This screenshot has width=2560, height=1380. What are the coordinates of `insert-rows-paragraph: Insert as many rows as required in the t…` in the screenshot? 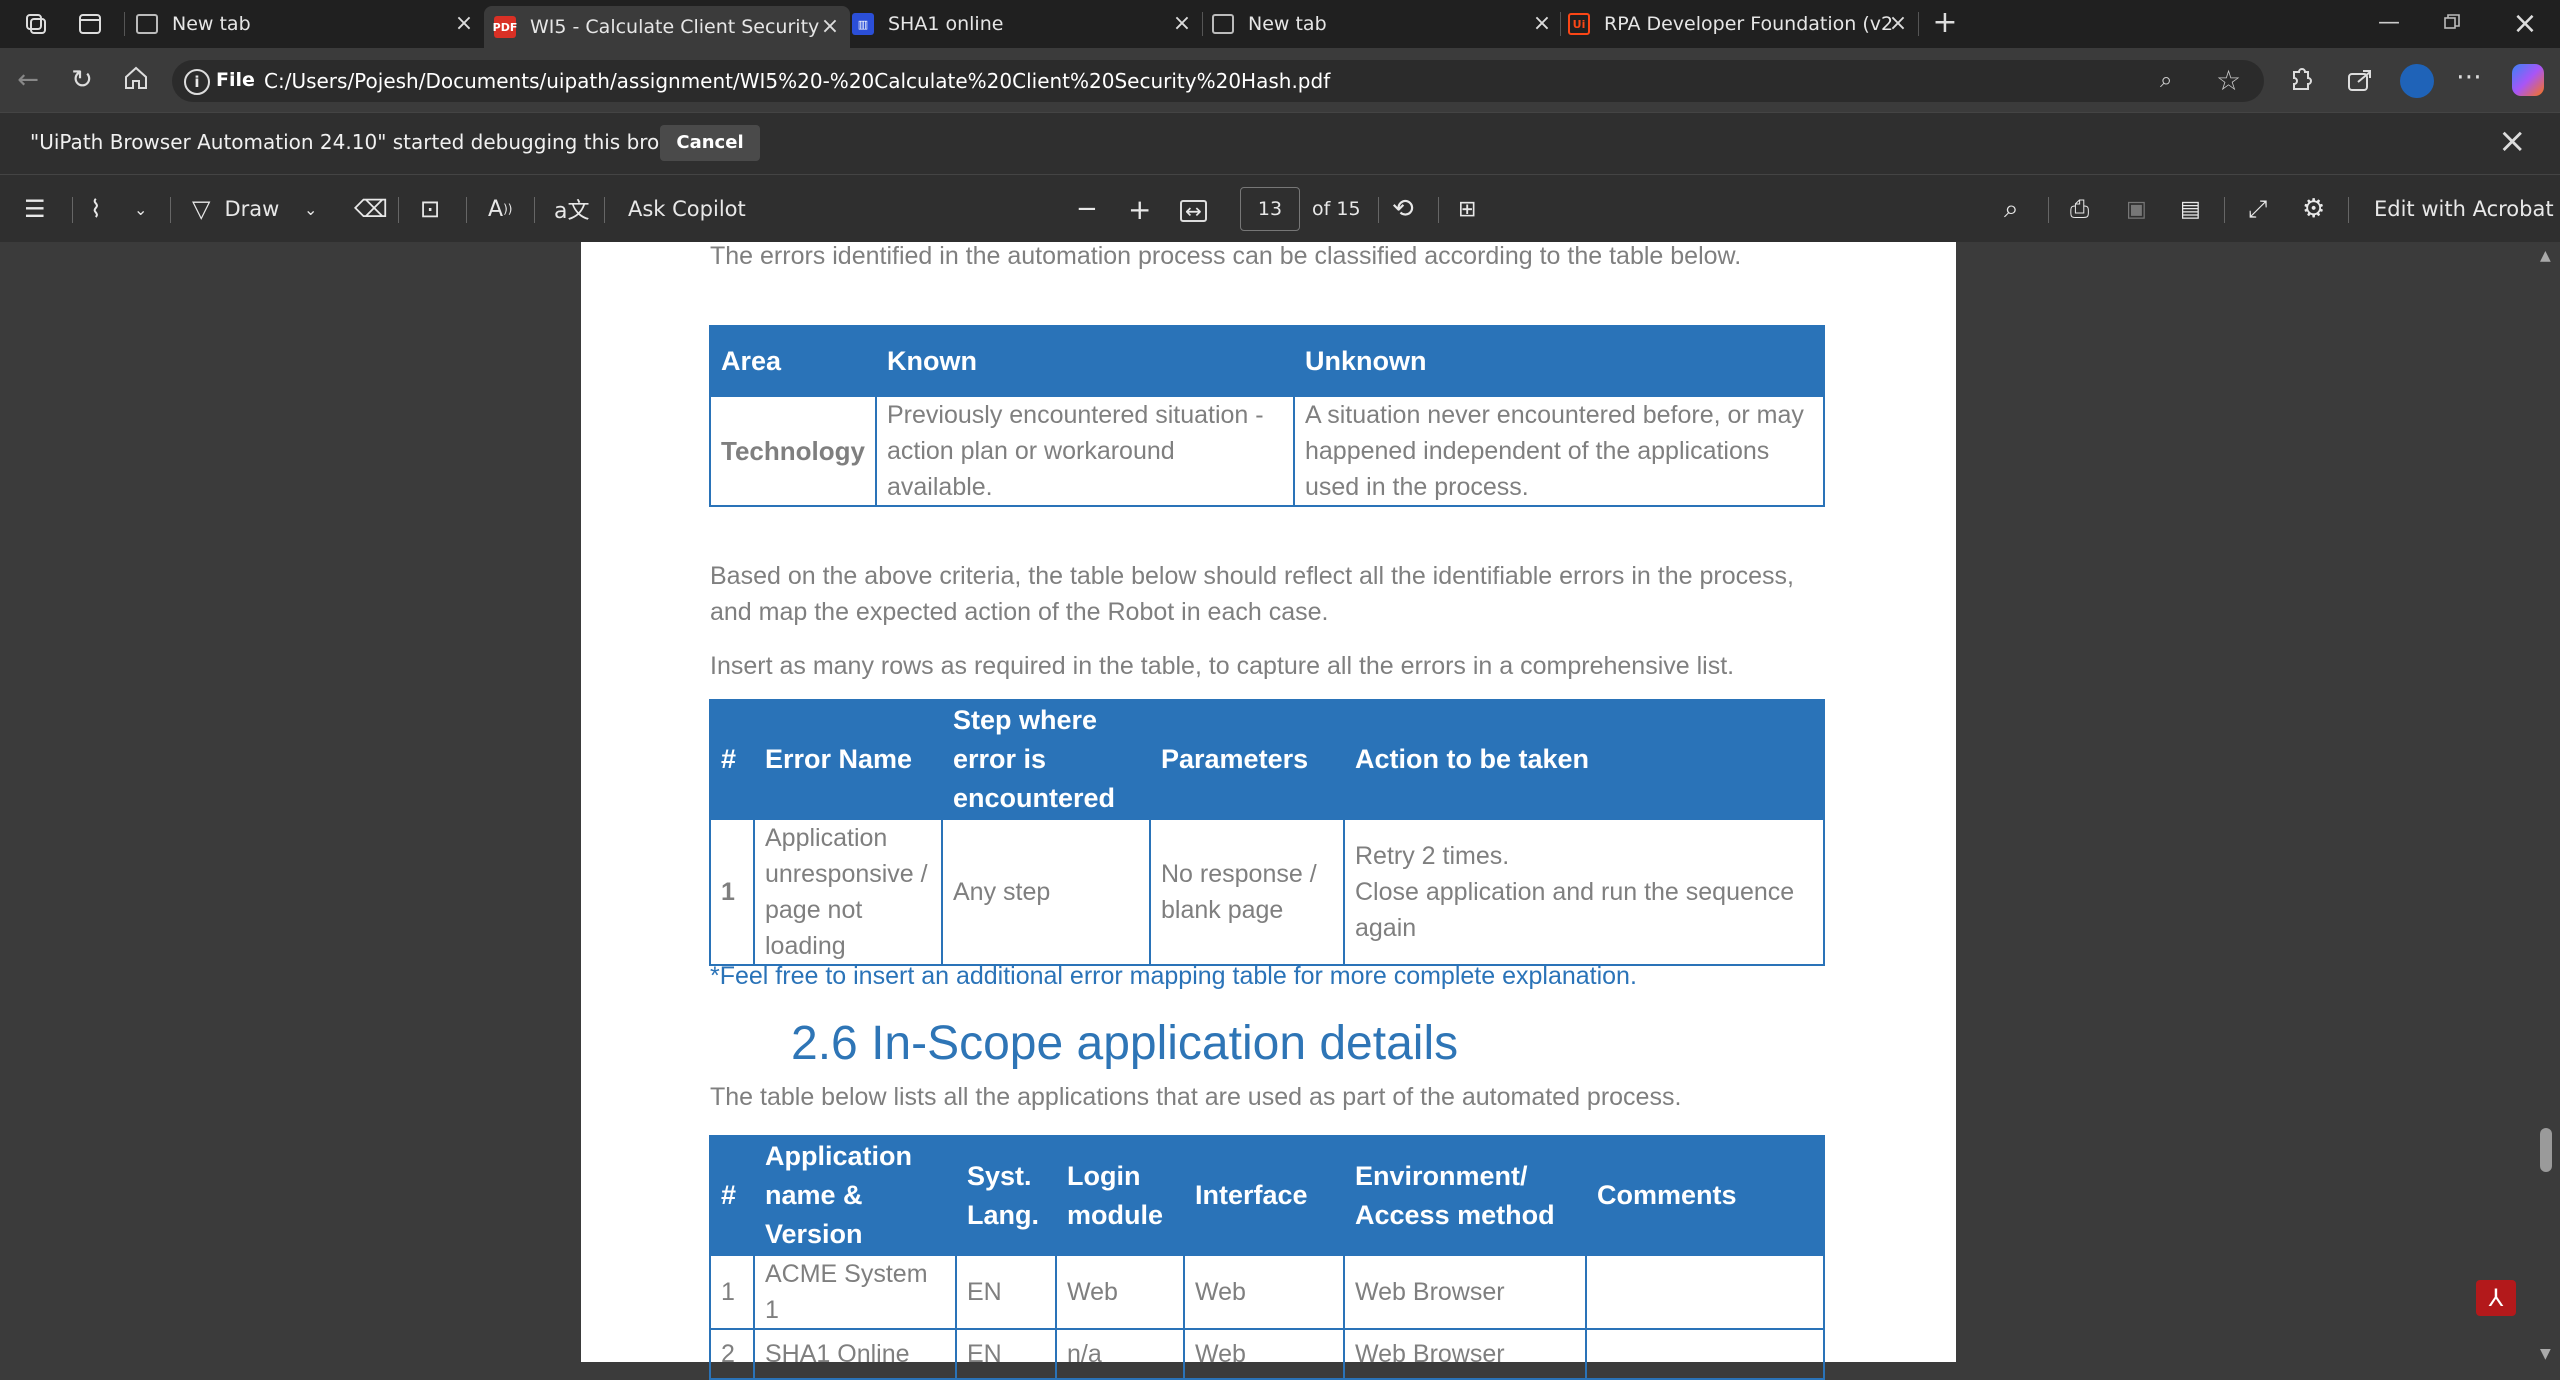 It's located at (1222, 666).